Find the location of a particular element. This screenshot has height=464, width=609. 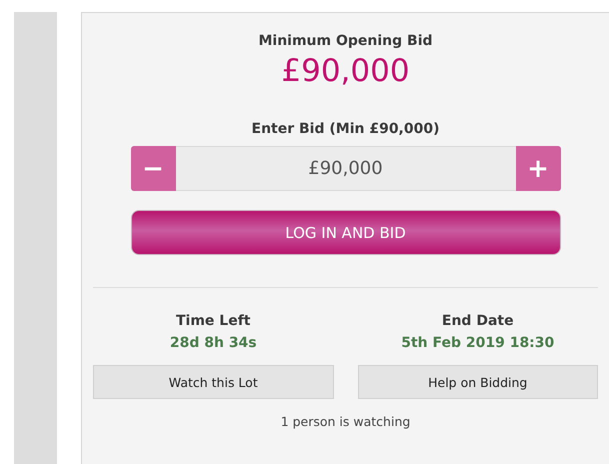

detail-value: 5th Feb 2019 18:30 is located at coordinates (478, 343).